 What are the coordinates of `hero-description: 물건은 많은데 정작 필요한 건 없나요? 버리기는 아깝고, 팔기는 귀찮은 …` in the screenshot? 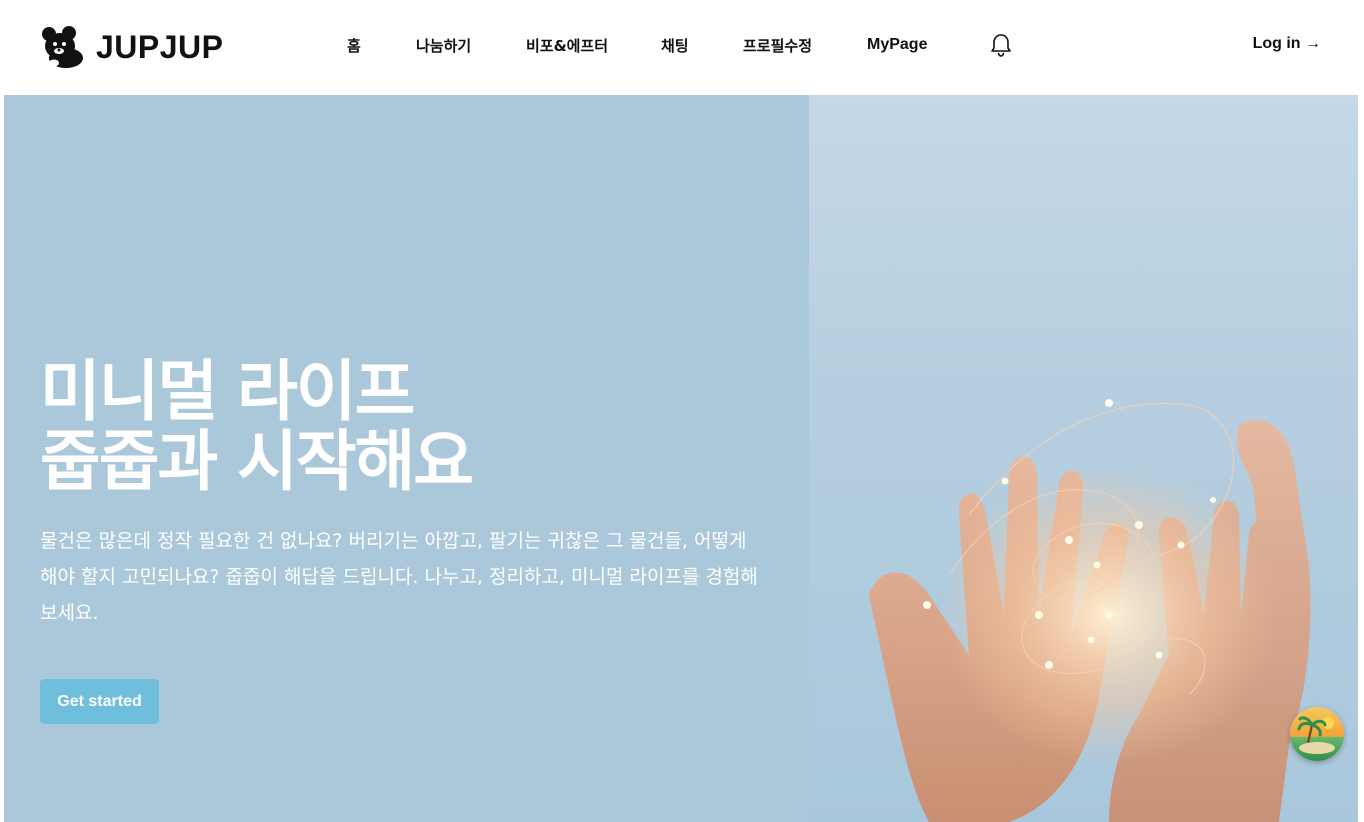 It's located at (399, 577).